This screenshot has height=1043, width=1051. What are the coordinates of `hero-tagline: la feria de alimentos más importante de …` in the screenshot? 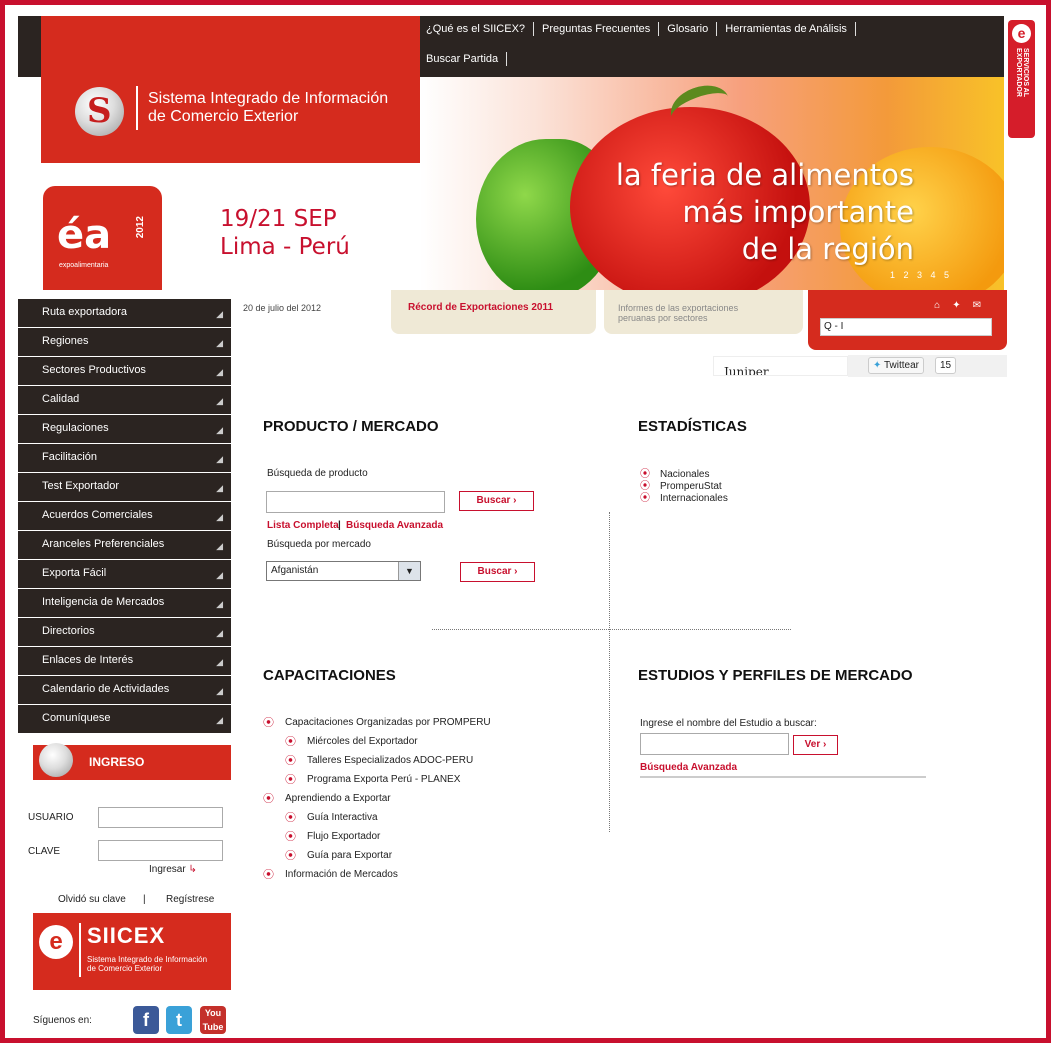 It's located at (765, 212).